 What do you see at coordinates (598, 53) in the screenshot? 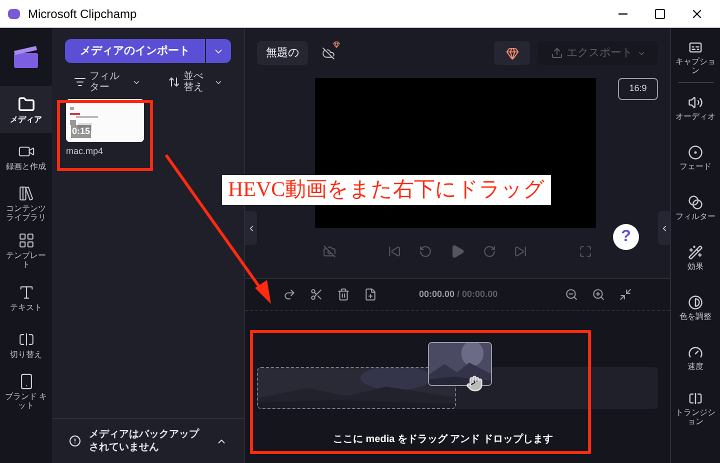
I see `export-button: エクスポート` at bounding box center [598, 53].